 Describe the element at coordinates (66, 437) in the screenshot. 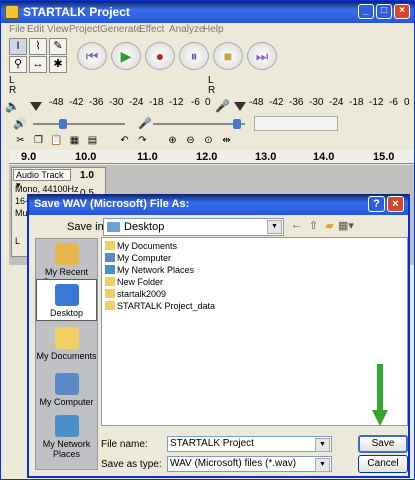

I see `place-network-places: My Network Places` at that location.